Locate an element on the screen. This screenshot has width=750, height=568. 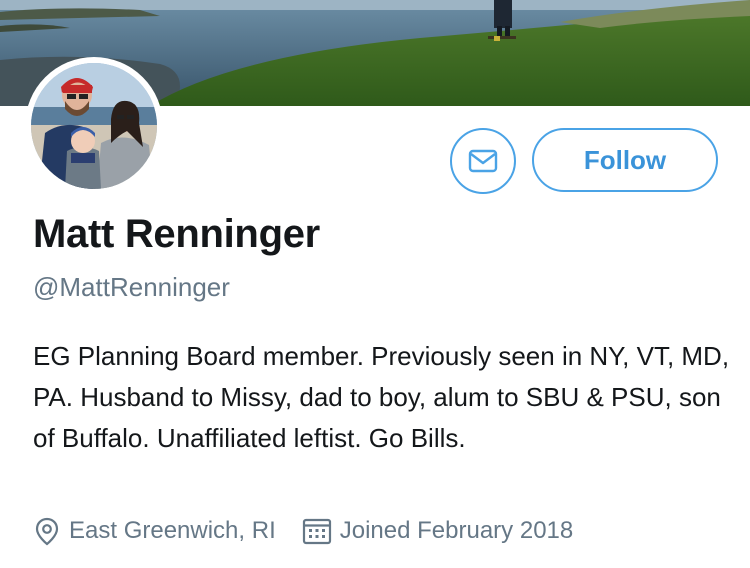
calendar-icon is located at coordinates (316, 531).